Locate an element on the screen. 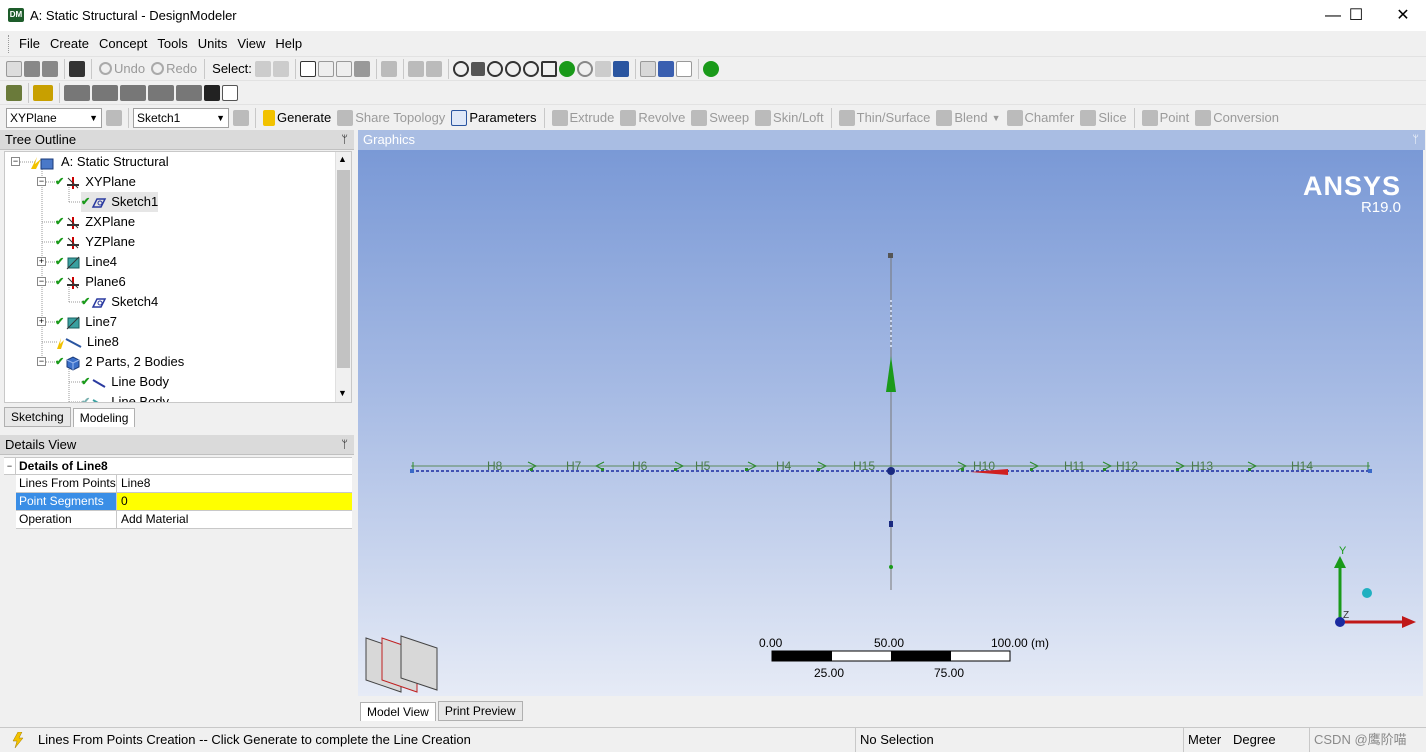 The height and width of the screenshot is (752, 1426). solid-icon is located at coordinates (189, 92).